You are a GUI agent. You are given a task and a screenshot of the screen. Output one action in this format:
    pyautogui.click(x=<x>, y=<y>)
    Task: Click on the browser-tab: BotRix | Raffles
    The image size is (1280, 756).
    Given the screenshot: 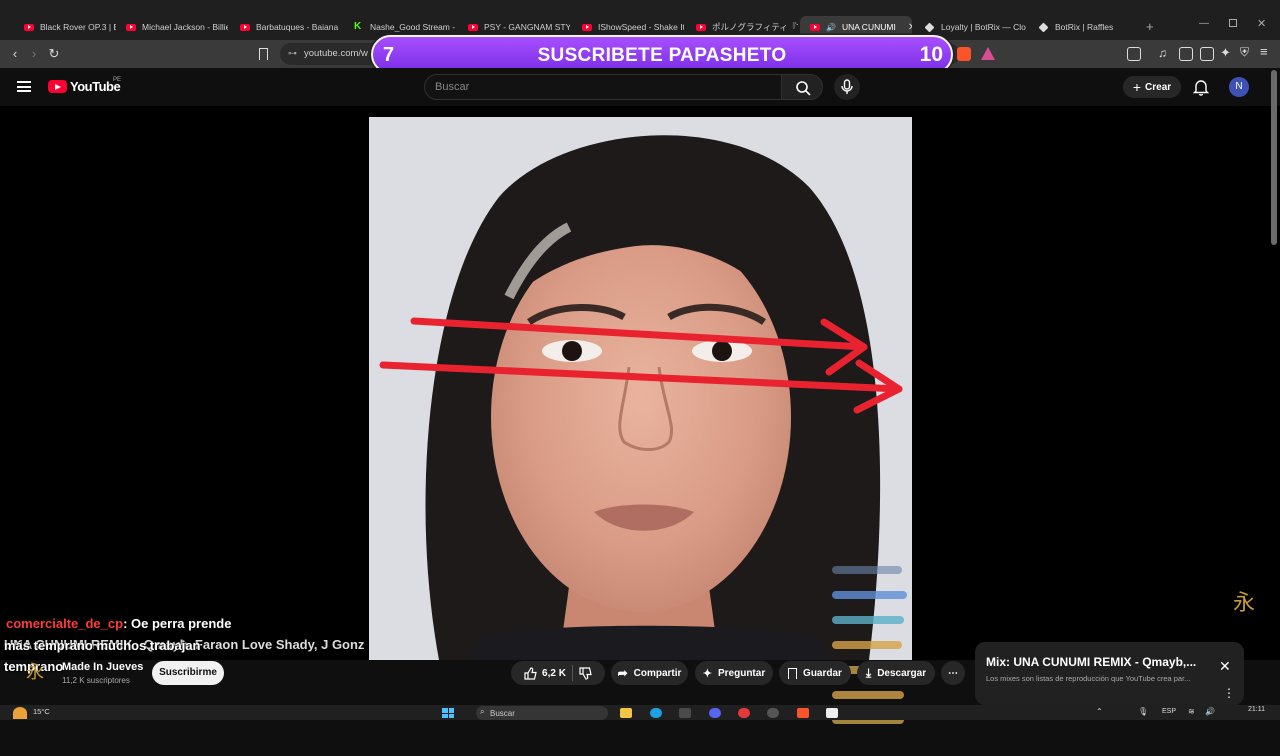 What is the action you would take?
    pyautogui.click(x=1084, y=27)
    